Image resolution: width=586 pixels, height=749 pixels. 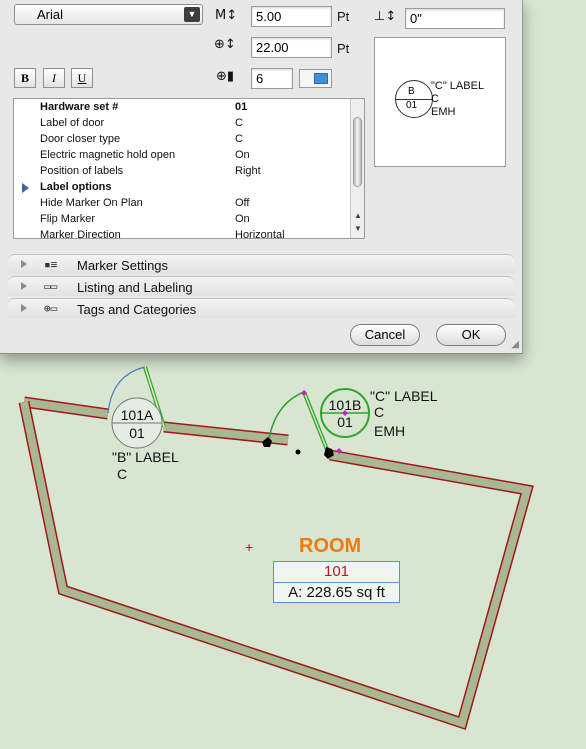 I want to click on door-101b-label-line2: C, so click(x=379, y=412).